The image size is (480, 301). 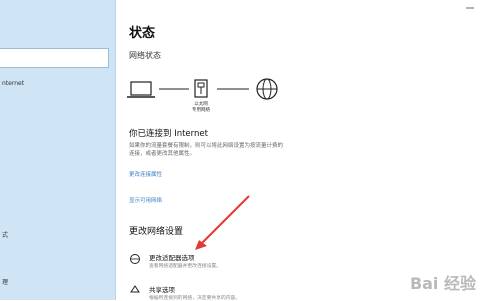 I want to click on network-diagram: 以太网 专用网络, so click(x=202, y=95).